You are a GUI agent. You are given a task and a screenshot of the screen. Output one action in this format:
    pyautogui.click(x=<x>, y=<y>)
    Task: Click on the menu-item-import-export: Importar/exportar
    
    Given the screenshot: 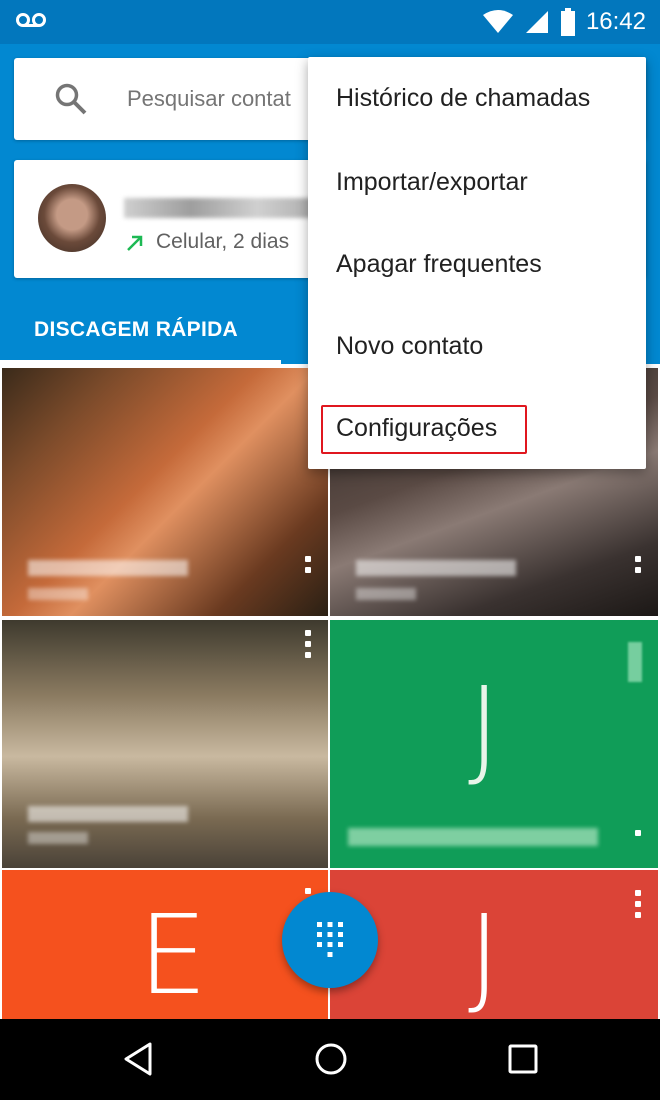 What is the action you would take?
    pyautogui.click(x=477, y=182)
    